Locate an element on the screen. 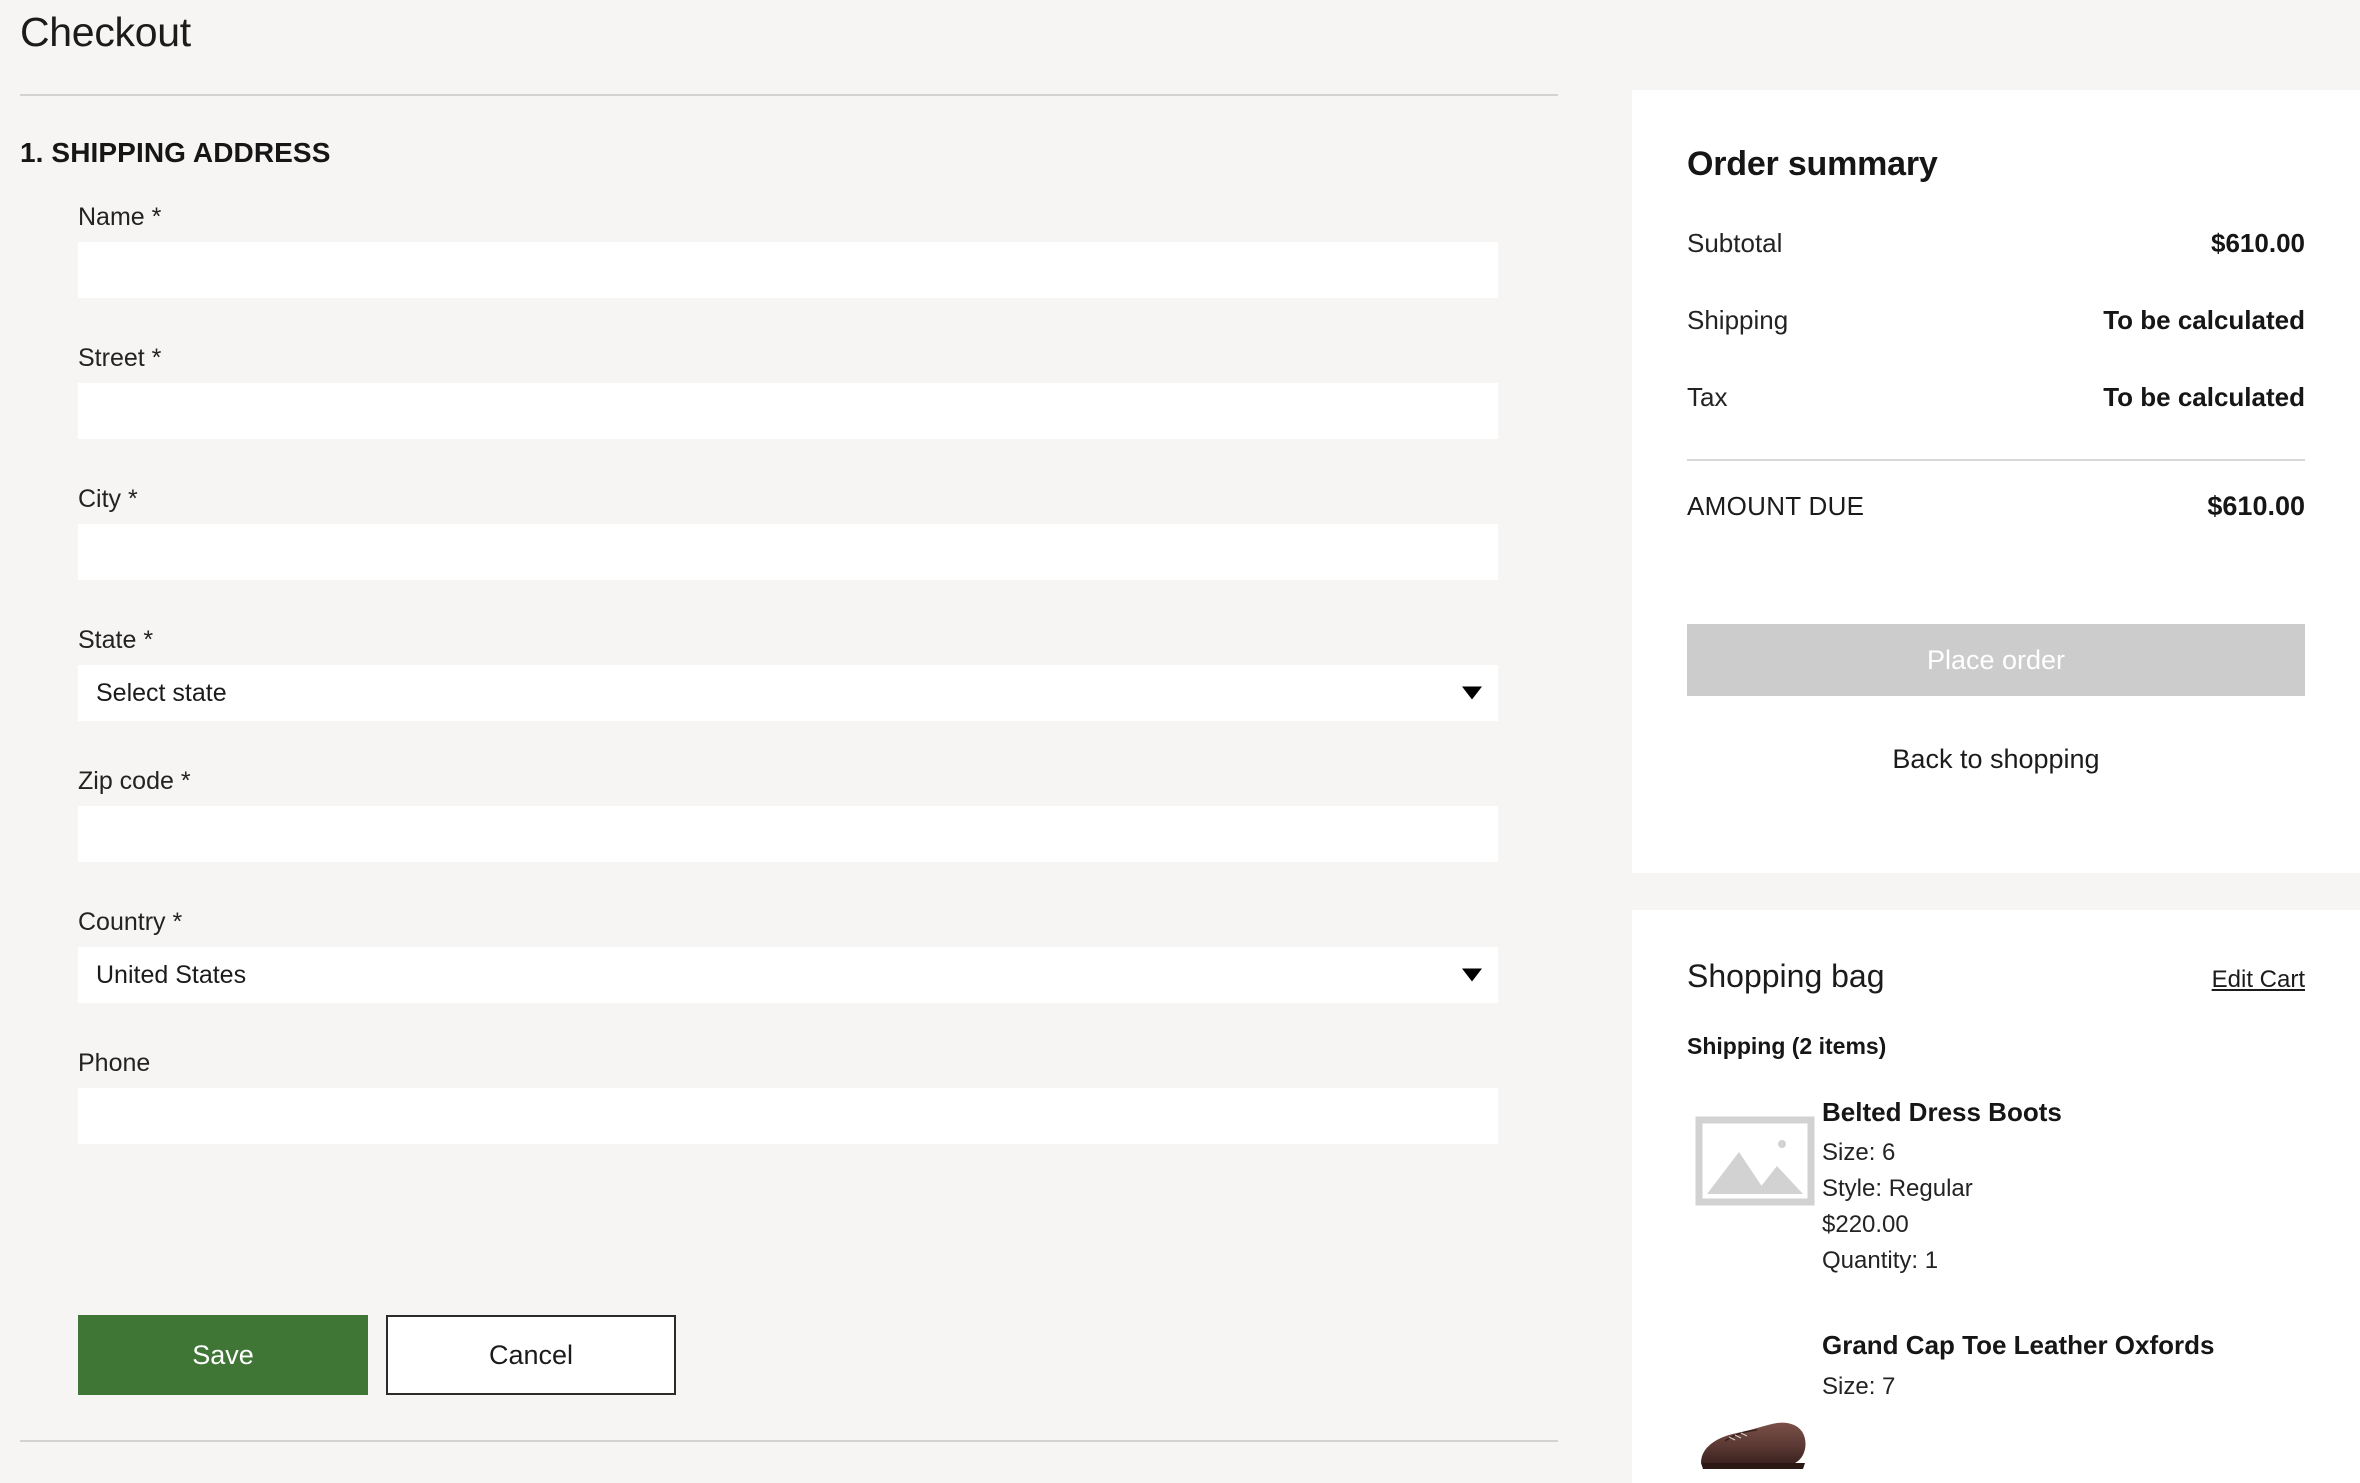 The image size is (2360, 1483). product-name: Belted Dress Boots is located at coordinates (1942, 1112).